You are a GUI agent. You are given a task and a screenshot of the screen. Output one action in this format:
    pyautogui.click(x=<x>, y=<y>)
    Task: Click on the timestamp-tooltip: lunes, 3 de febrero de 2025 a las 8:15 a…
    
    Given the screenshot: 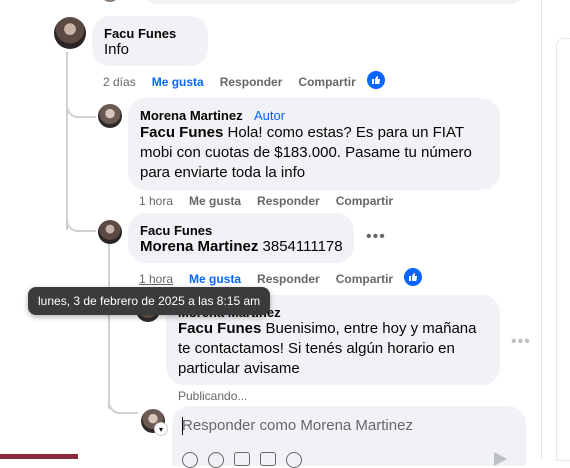 What is the action you would take?
    pyautogui.click(x=149, y=301)
    